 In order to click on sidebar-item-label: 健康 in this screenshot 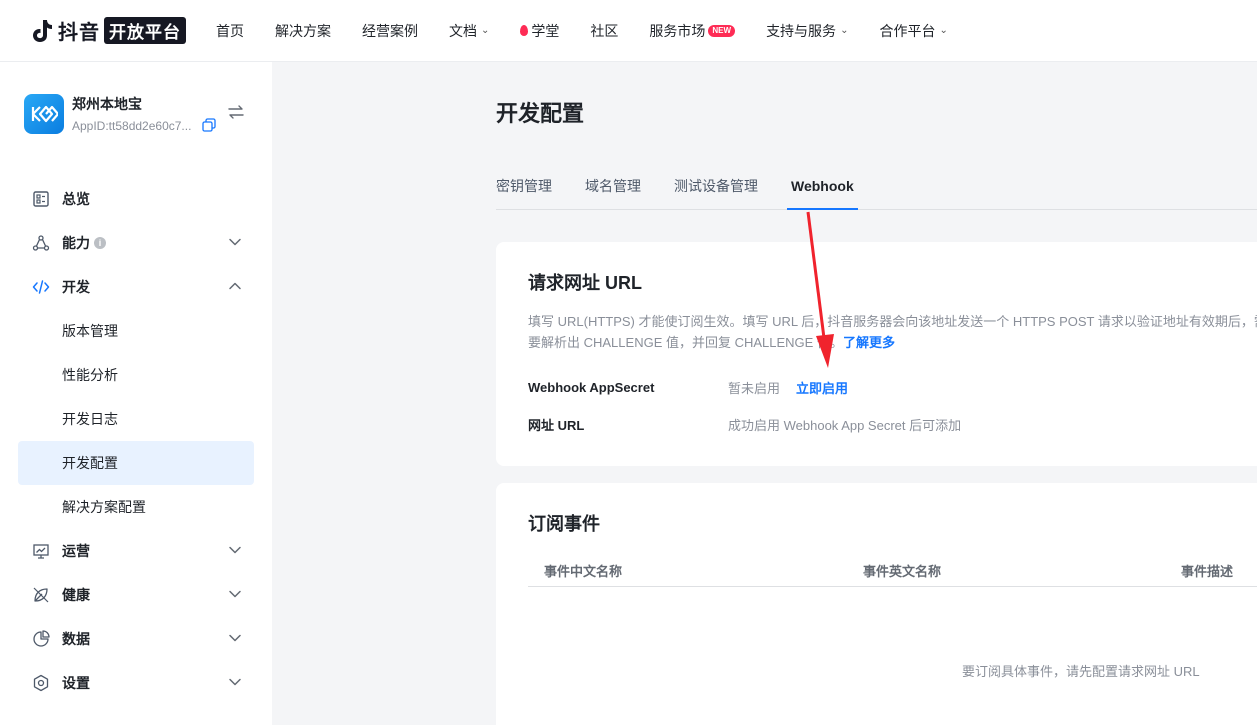, I will do `click(76, 595)`.